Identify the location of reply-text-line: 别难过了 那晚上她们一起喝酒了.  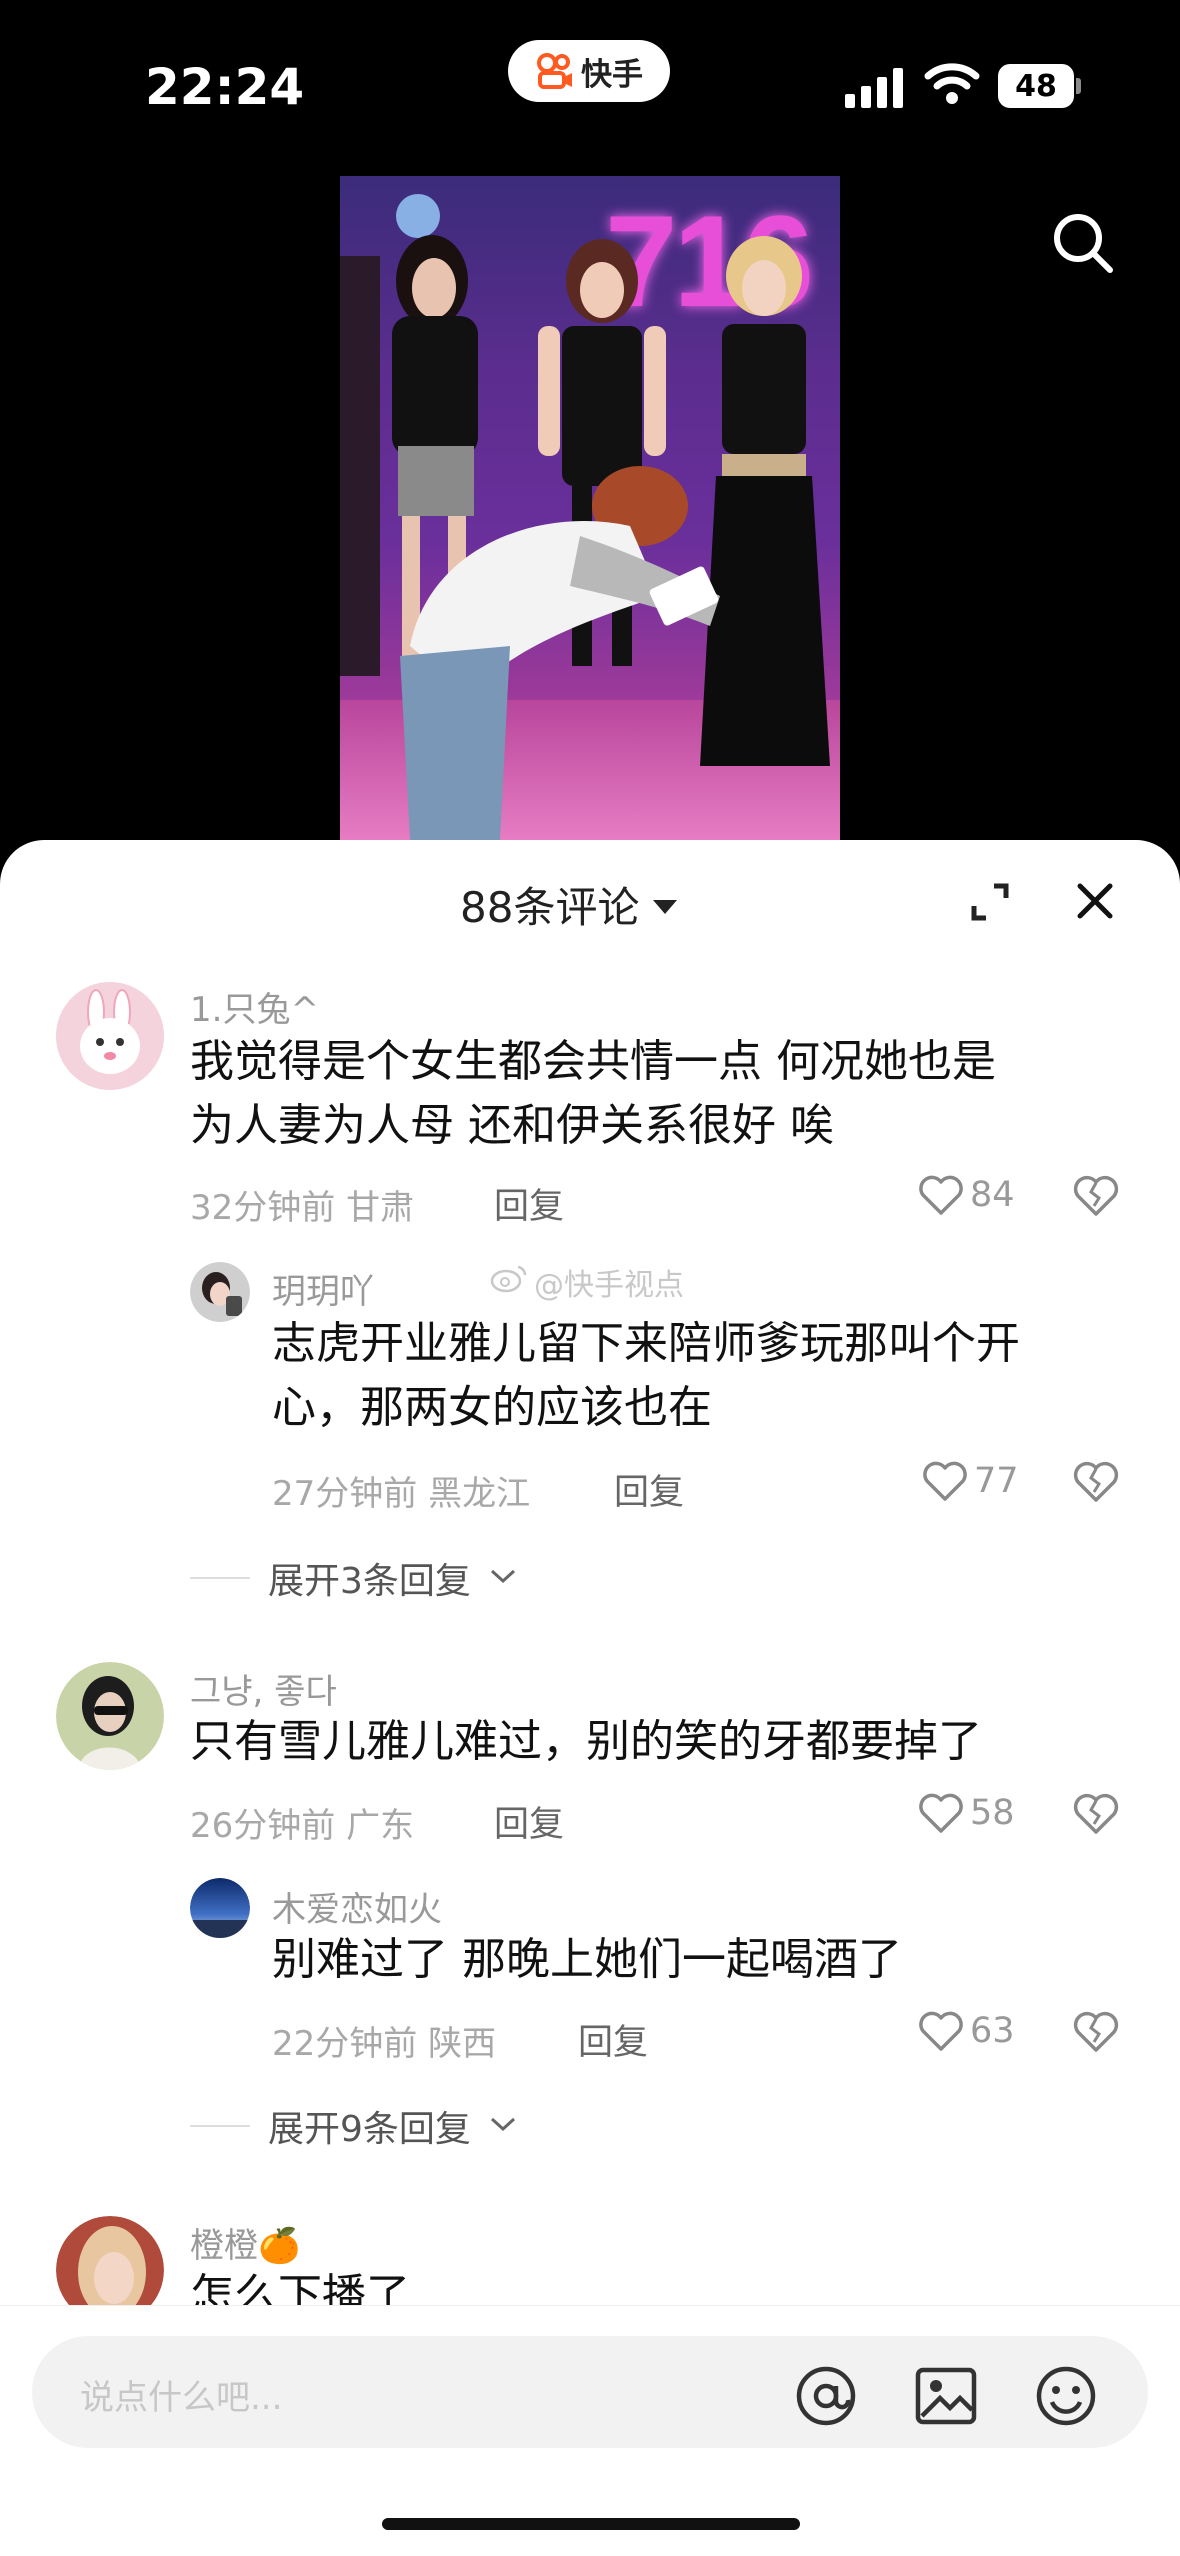
(587, 1959).